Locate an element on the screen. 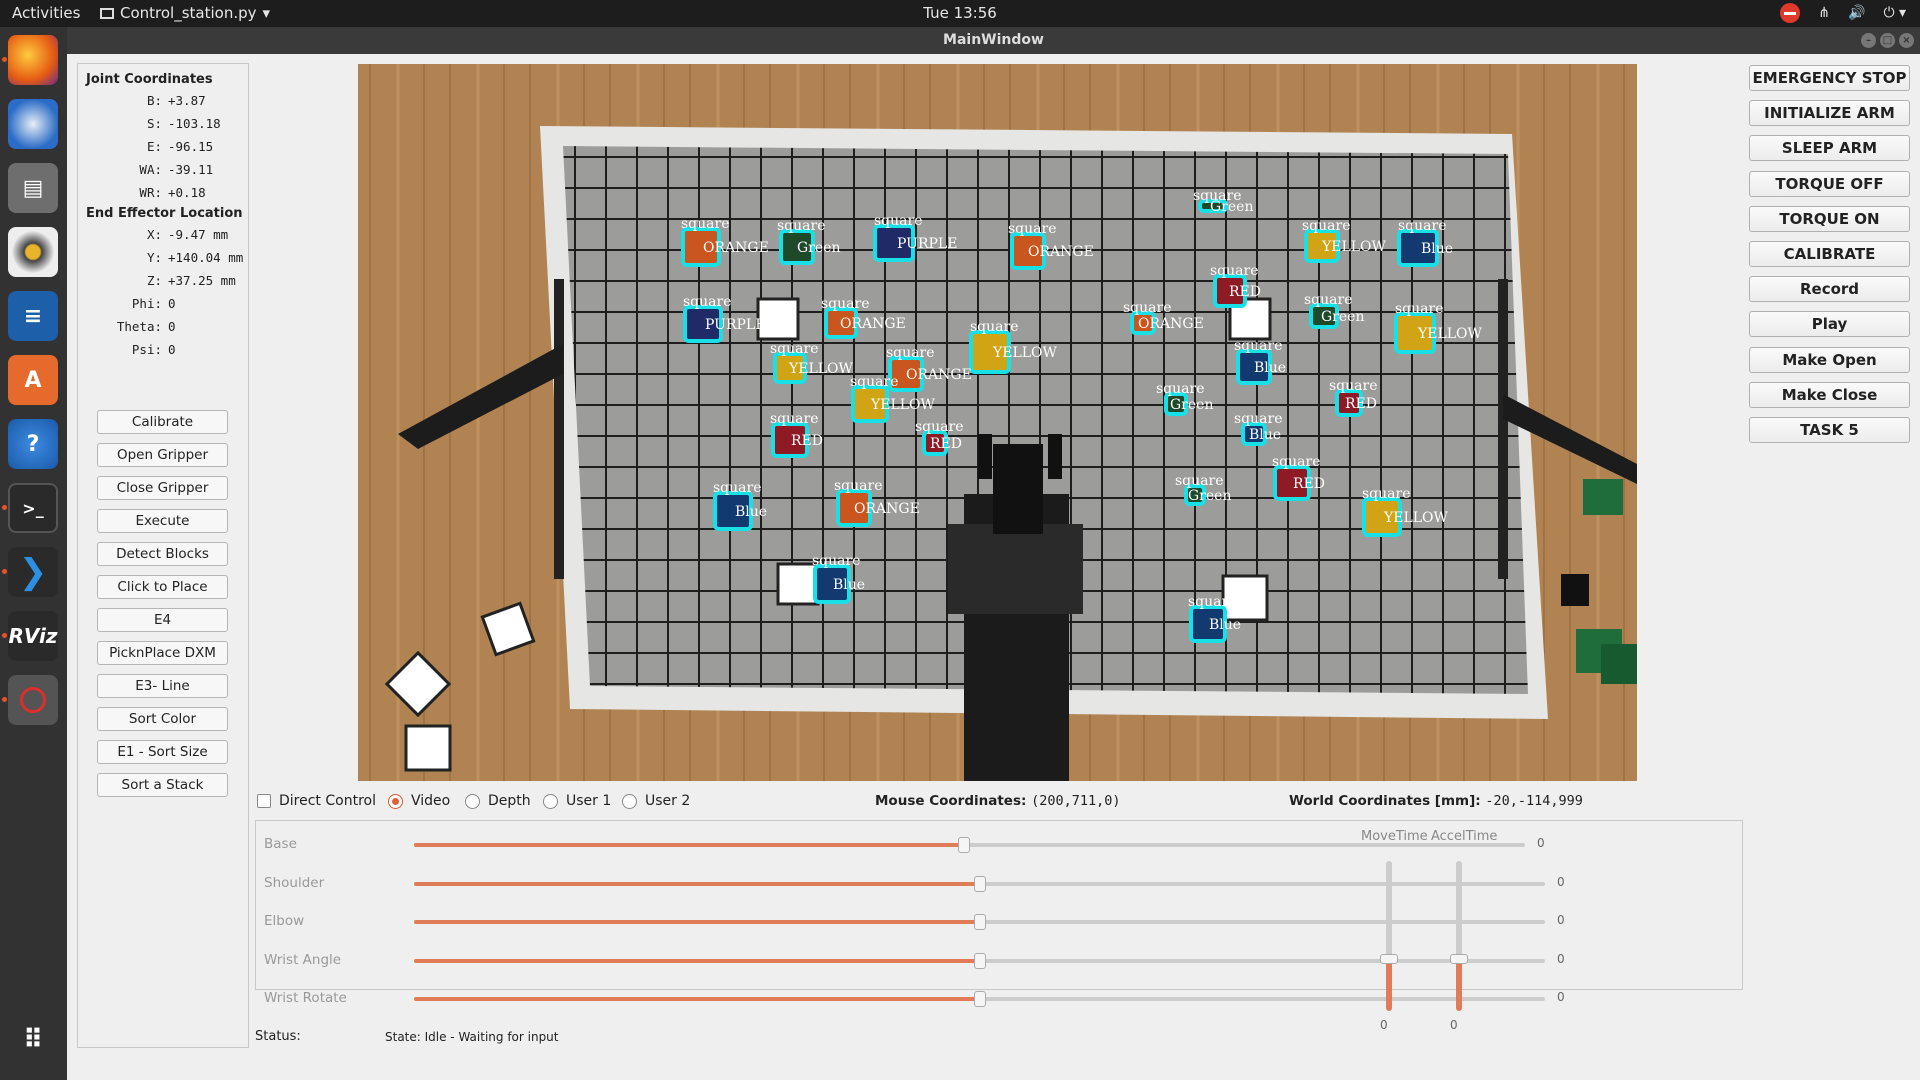 The height and width of the screenshot is (1080, 1920). joint-key: WA: is located at coordinates (150, 169).